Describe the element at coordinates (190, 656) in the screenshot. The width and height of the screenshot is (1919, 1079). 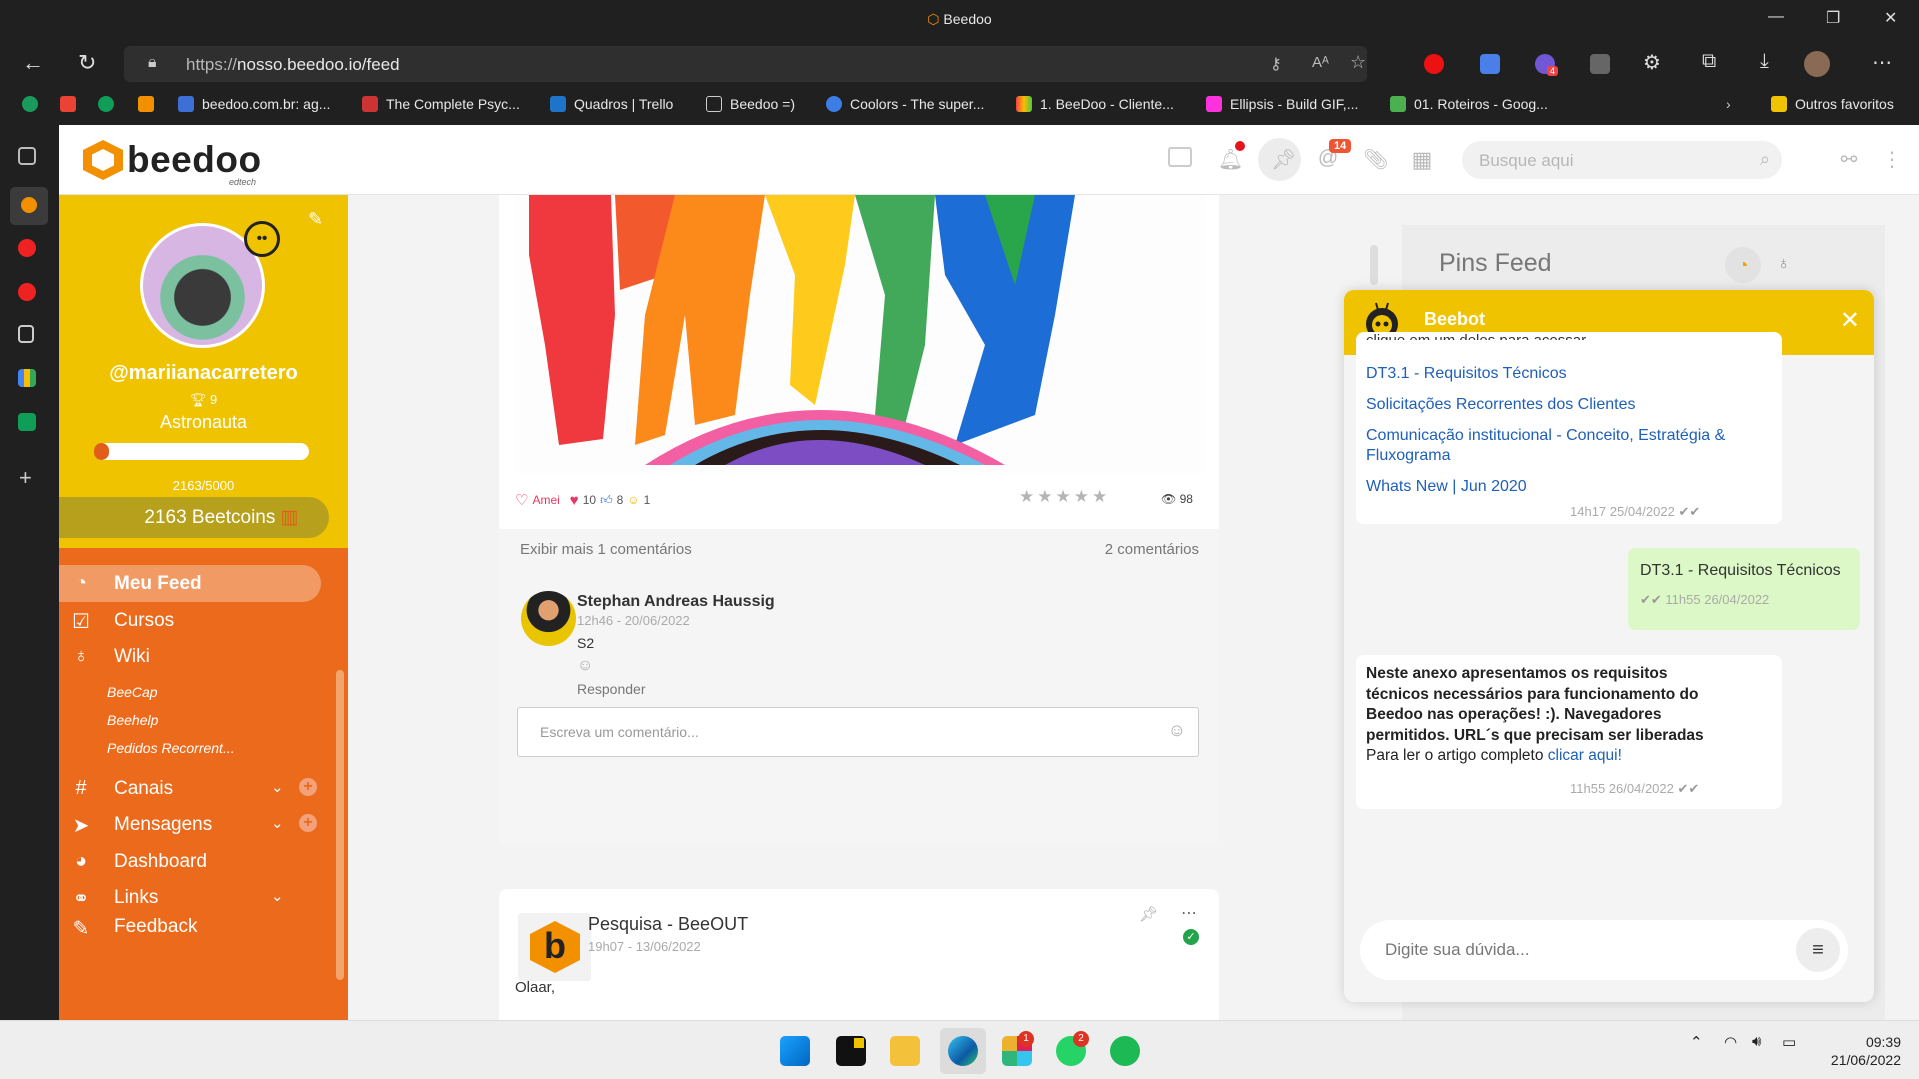
I see `menu-item-wiki: ♁ Wiki` at that location.